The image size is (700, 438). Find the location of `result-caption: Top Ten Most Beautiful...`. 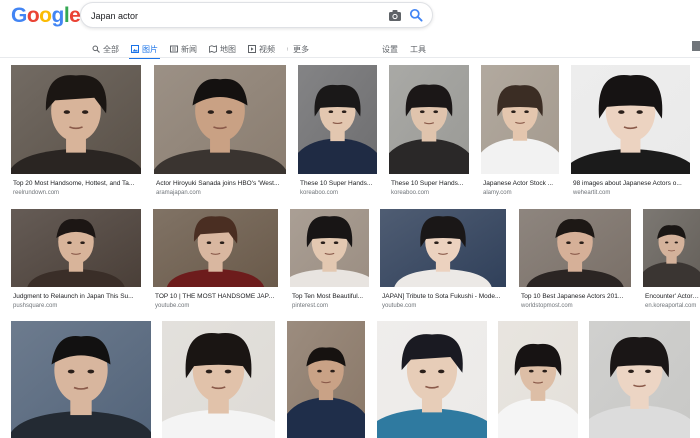

result-caption: Top Ten Most Beautiful... is located at coordinates (330, 297).